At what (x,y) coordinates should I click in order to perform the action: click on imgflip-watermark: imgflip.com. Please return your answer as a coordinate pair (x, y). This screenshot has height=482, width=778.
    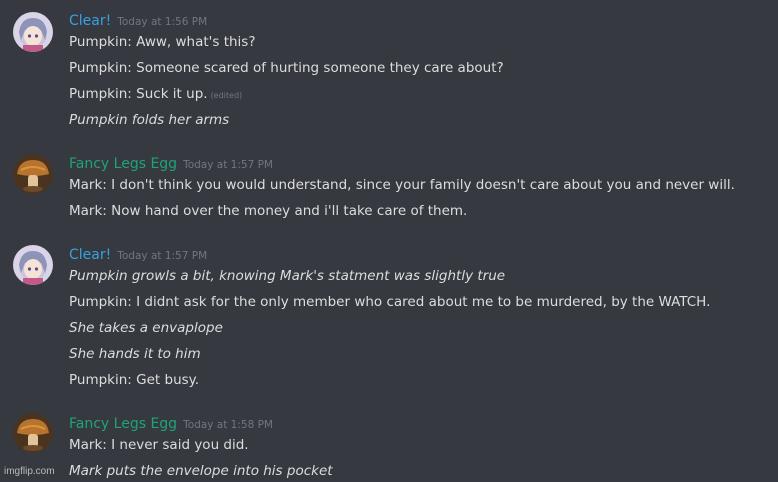
    Looking at the image, I should click on (29, 471).